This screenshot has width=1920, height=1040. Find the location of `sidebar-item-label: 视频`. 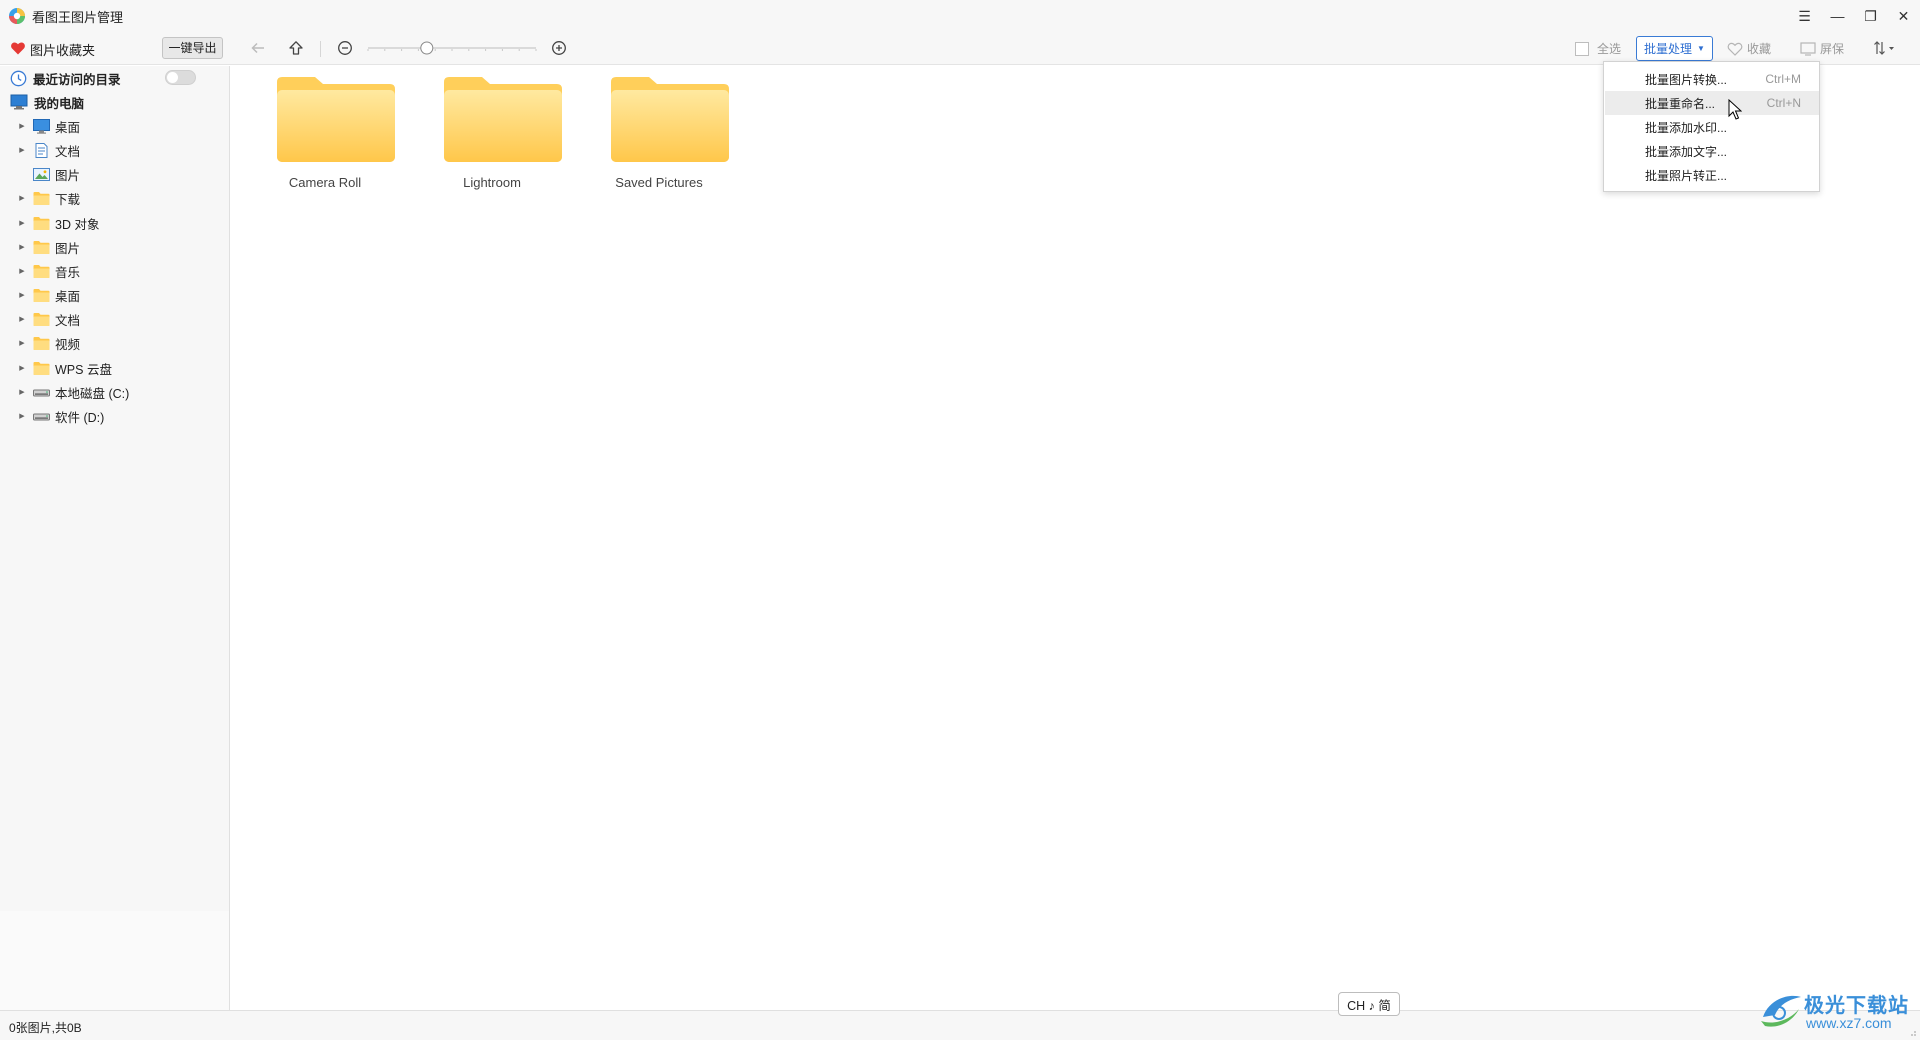

sidebar-item-label: 视频 is located at coordinates (68, 344).